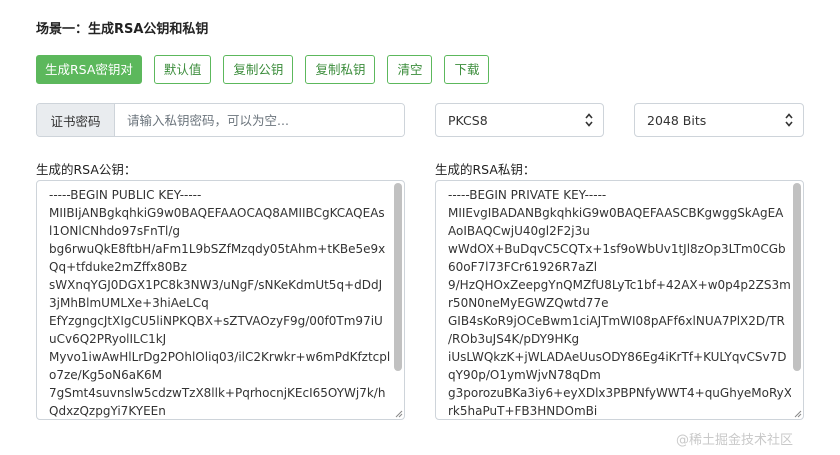 This screenshot has height=455, width=840. I want to click on copy-public-key-button: 复制公钥, so click(258, 69).